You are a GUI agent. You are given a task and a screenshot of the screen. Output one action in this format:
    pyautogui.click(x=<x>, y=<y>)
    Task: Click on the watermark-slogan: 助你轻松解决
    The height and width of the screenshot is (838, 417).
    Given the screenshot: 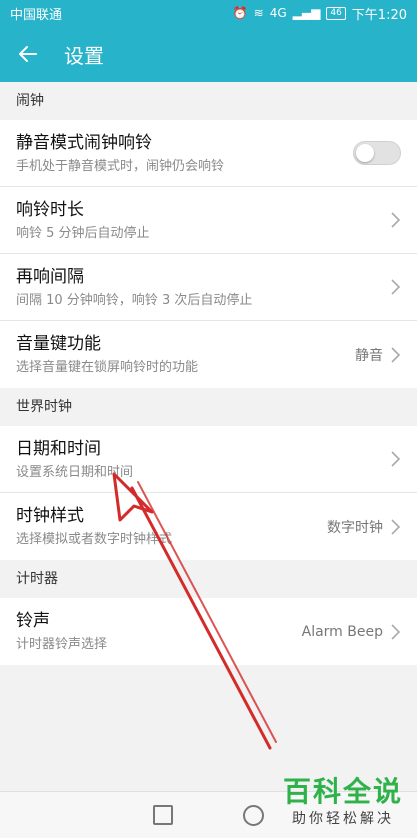 What is the action you would take?
    pyautogui.click(x=342, y=819)
    